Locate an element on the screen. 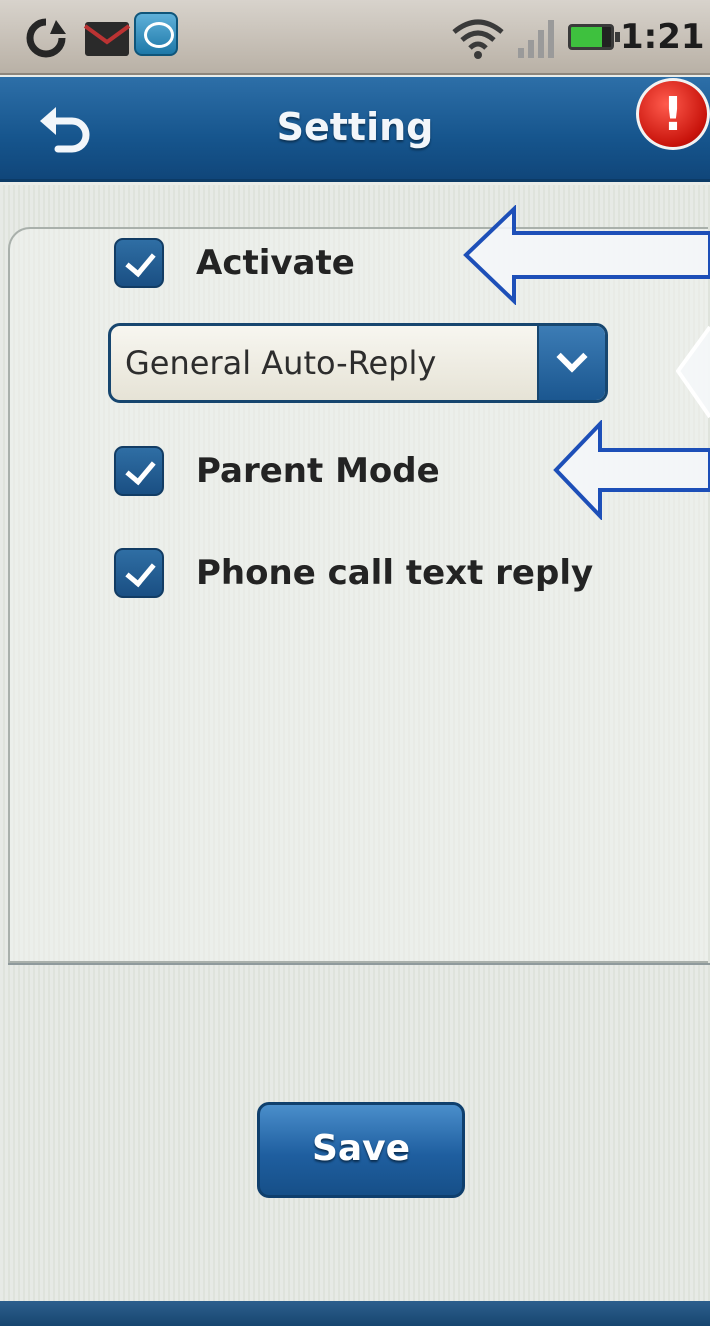  phone-call-reply-label: Phone call text reply is located at coordinates (395, 573).